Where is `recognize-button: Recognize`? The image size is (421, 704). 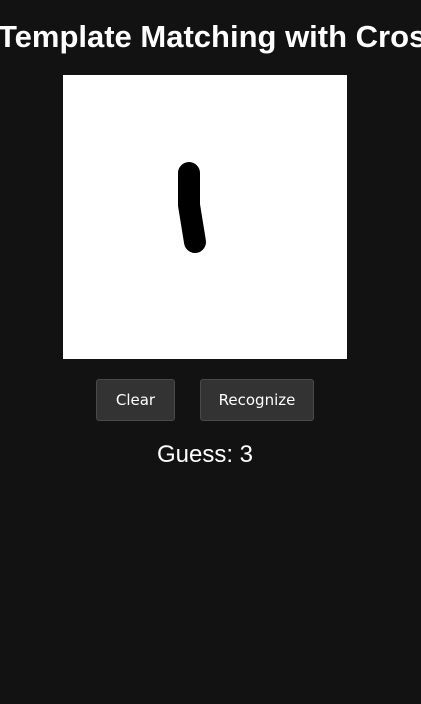
recognize-button: Recognize is located at coordinates (257, 400).